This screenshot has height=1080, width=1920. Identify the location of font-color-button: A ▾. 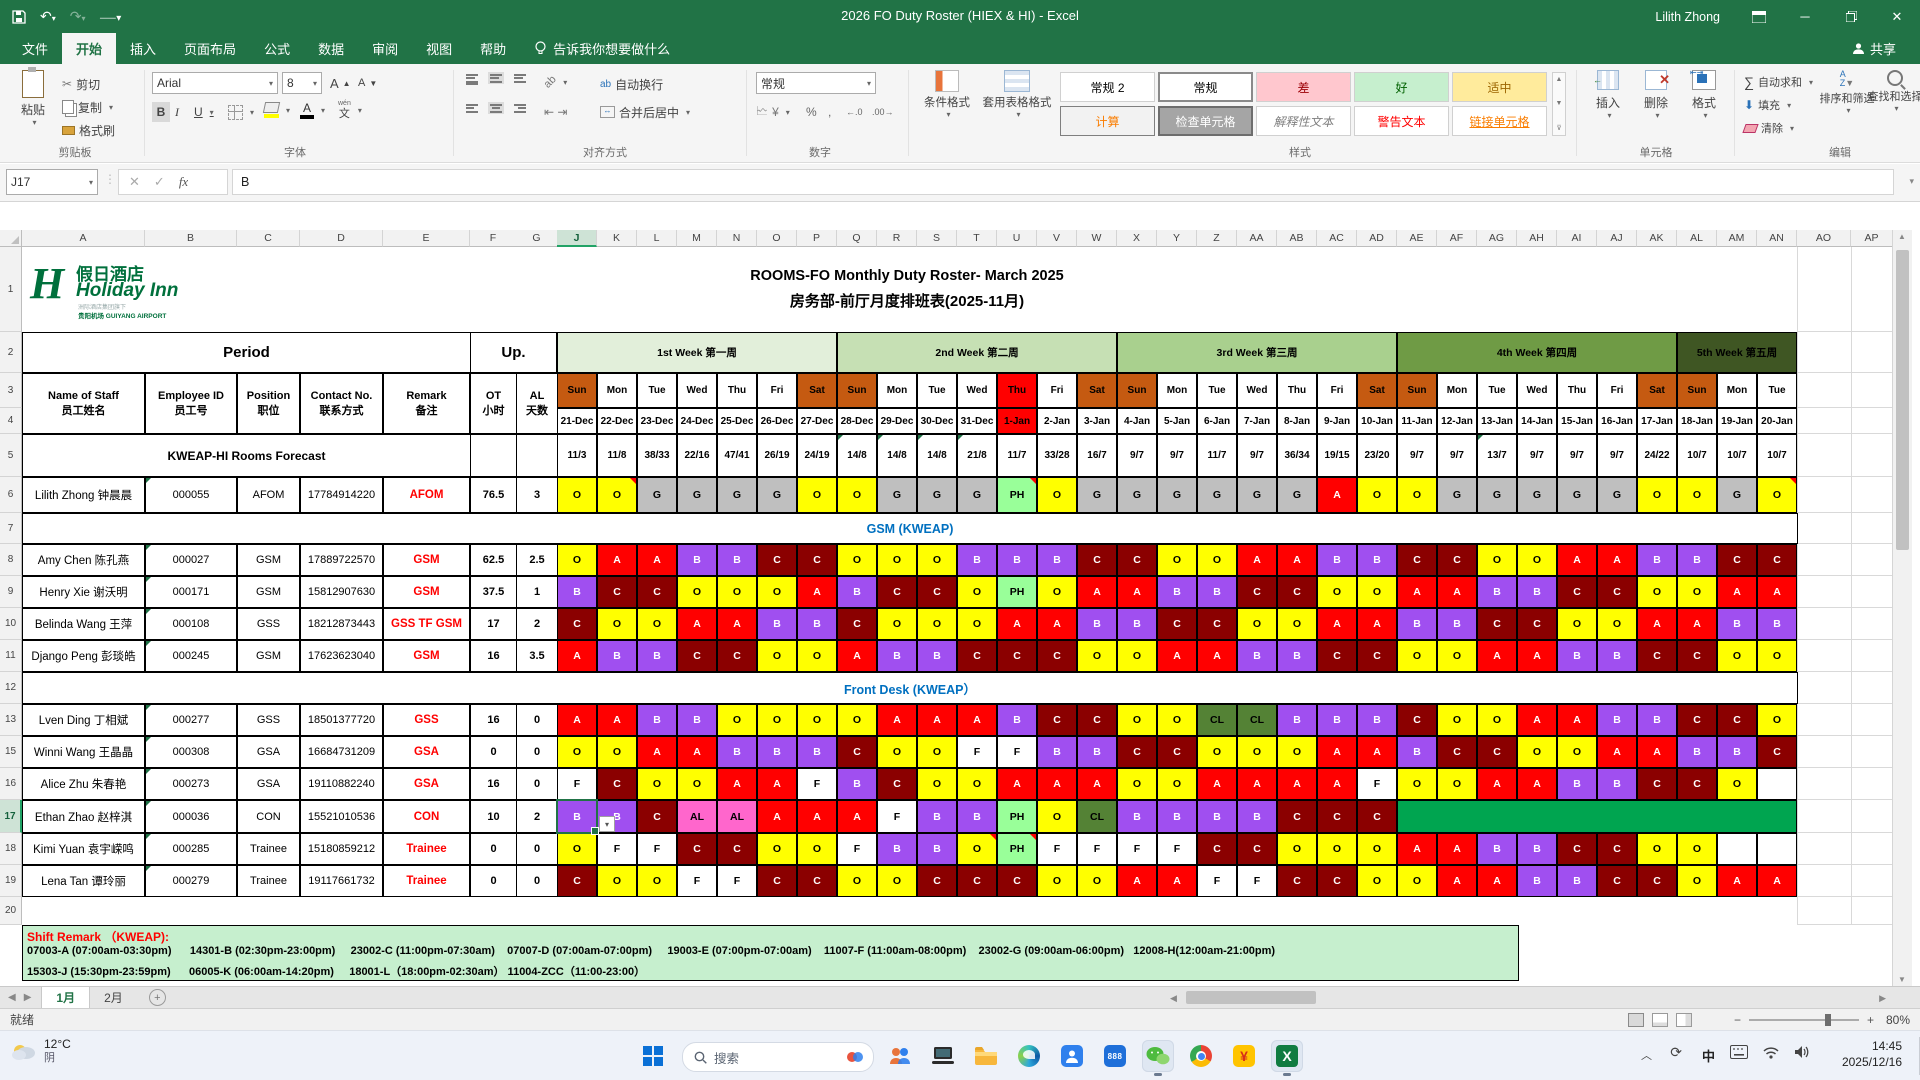
(312, 110).